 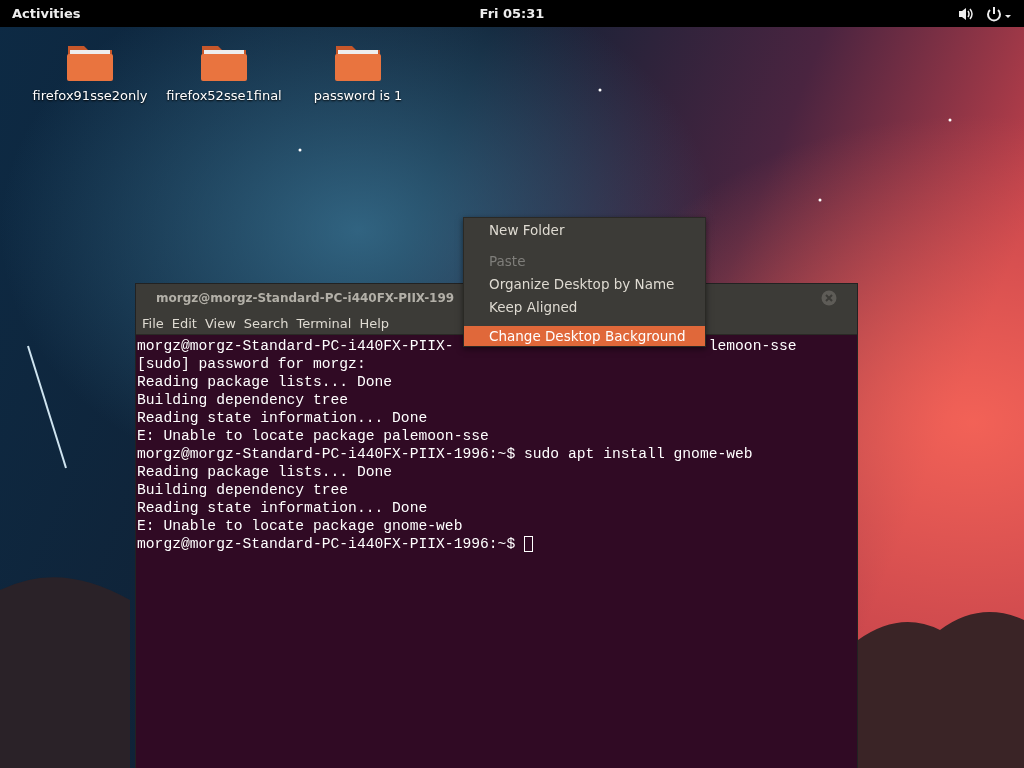 What do you see at coordinates (966, 13) in the screenshot?
I see `volume-icon` at bounding box center [966, 13].